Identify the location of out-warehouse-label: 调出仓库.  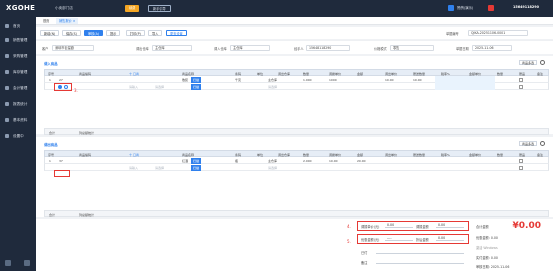
(142, 49).